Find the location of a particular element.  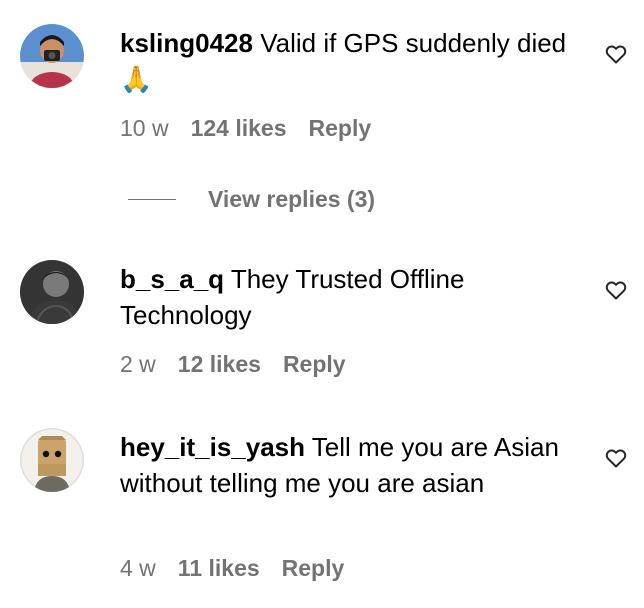

comment-text: ksling0428 Valid if GPS suddenly died🙏 is located at coordinates (345, 61).